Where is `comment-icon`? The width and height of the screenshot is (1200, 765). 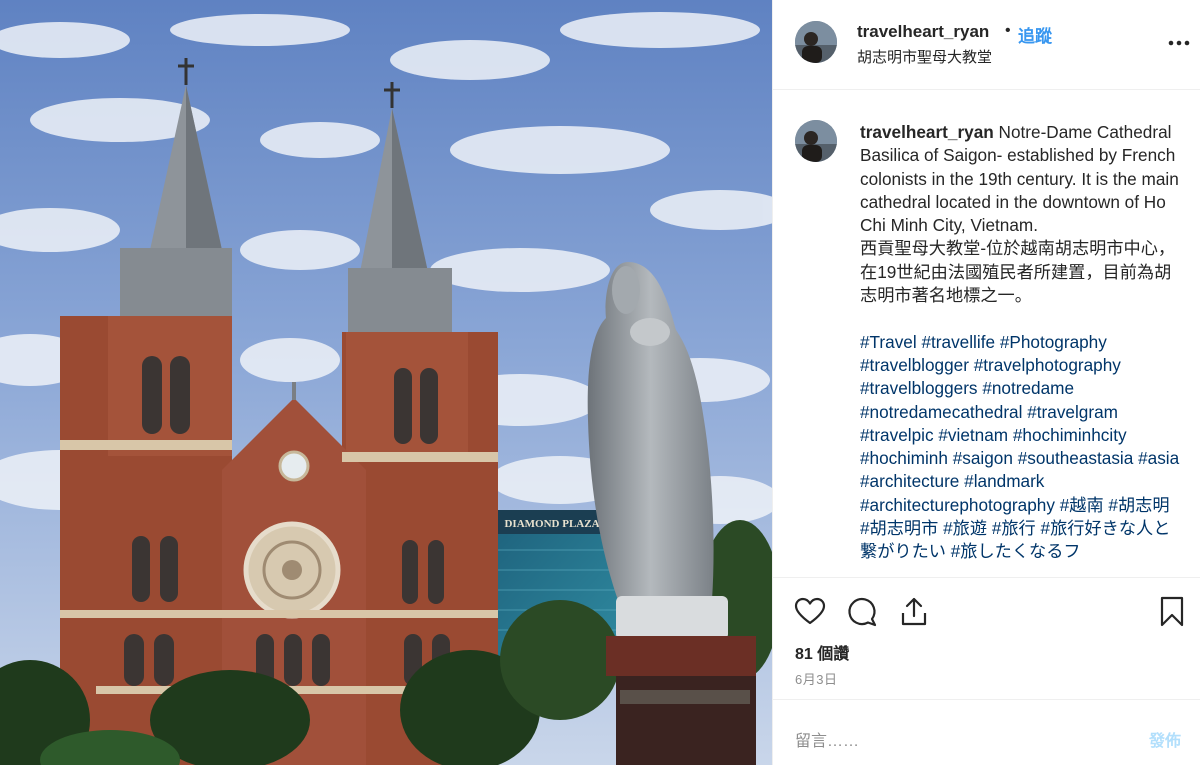
comment-icon is located at coordinates (862, 612).